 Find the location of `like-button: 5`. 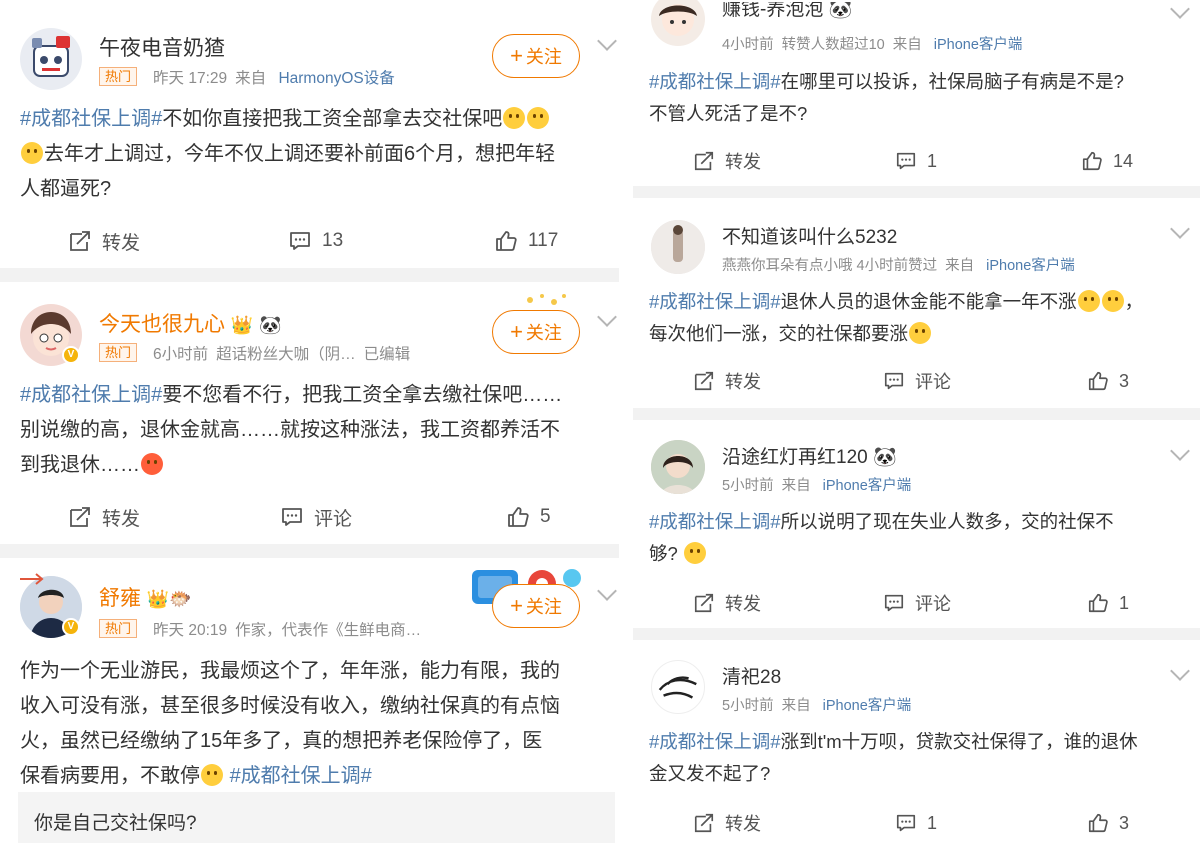

like-button: 5 is located at coordinates (528, 517).